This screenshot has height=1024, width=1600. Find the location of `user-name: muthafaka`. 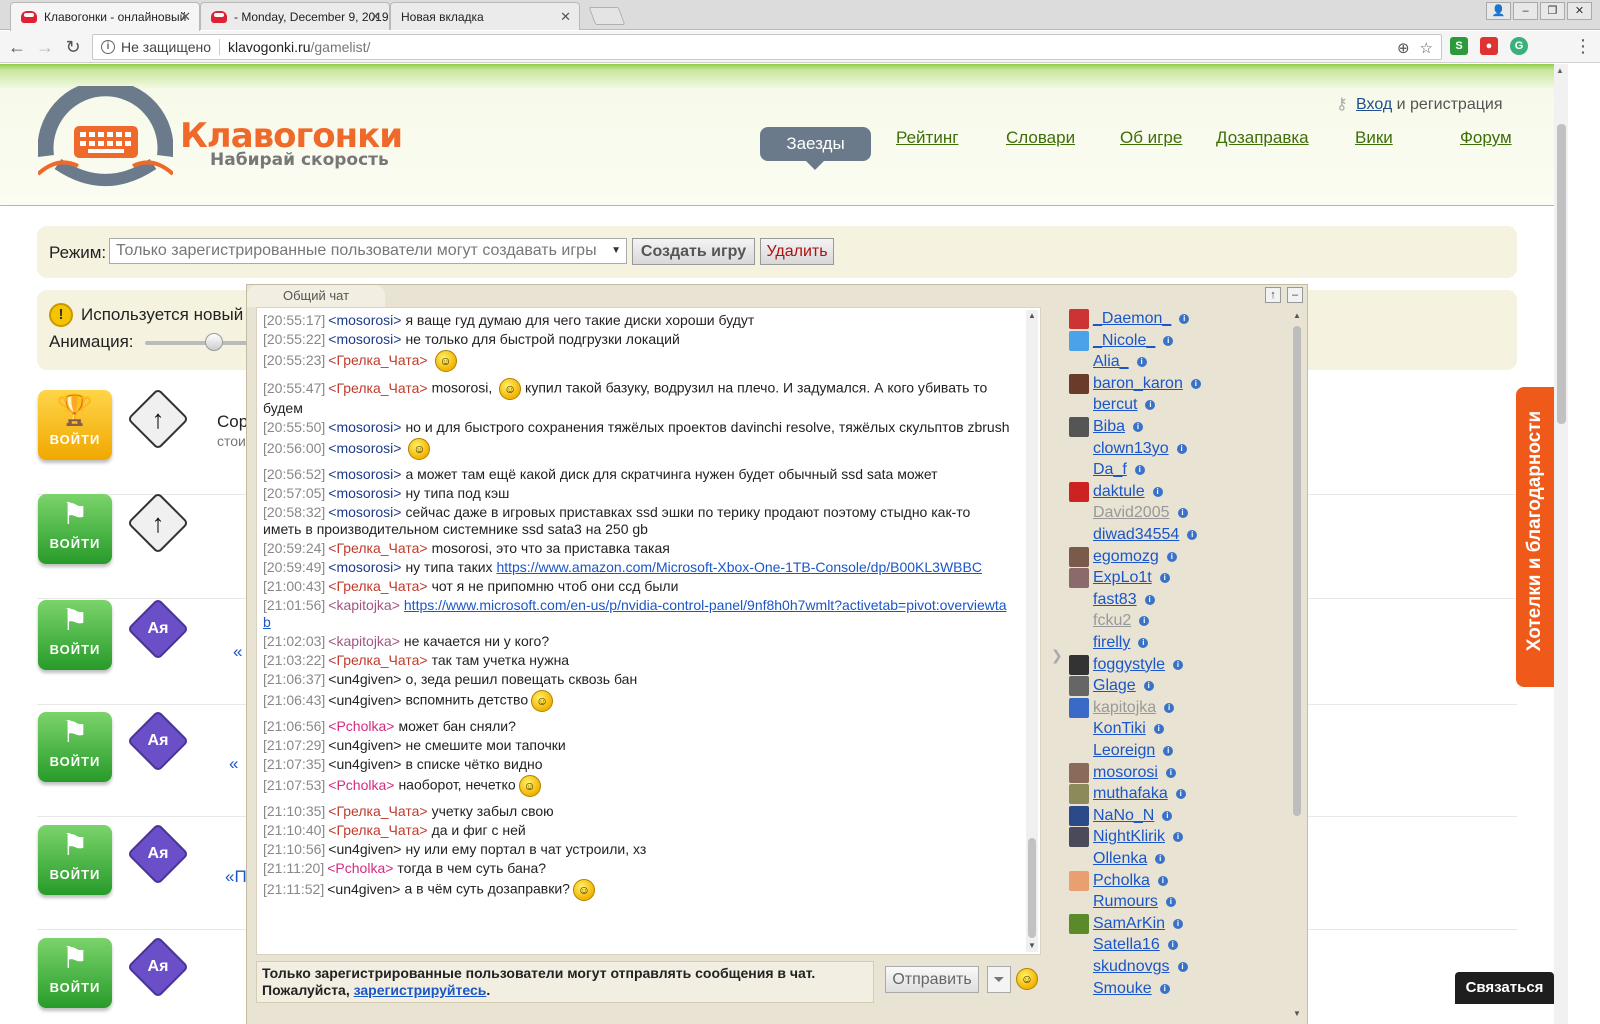

user-name: muthafaka is located at coordinates (1130, 794).